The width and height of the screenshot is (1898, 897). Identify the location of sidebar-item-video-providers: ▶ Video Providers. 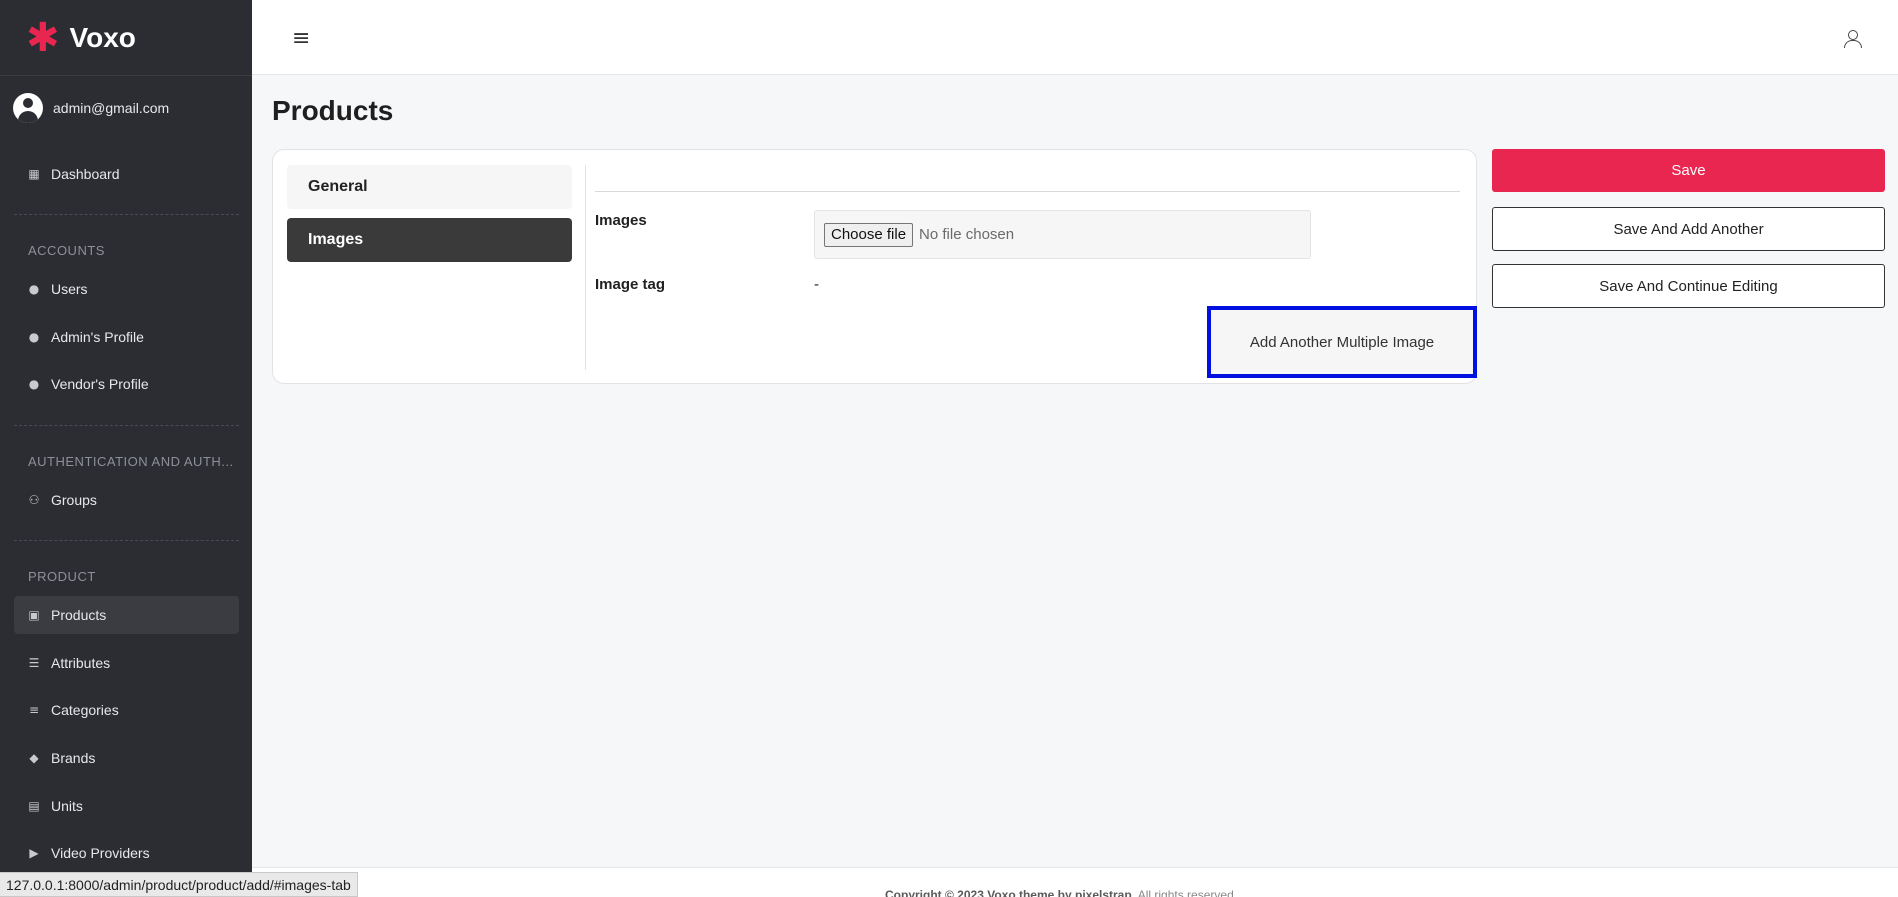
(126, 853).